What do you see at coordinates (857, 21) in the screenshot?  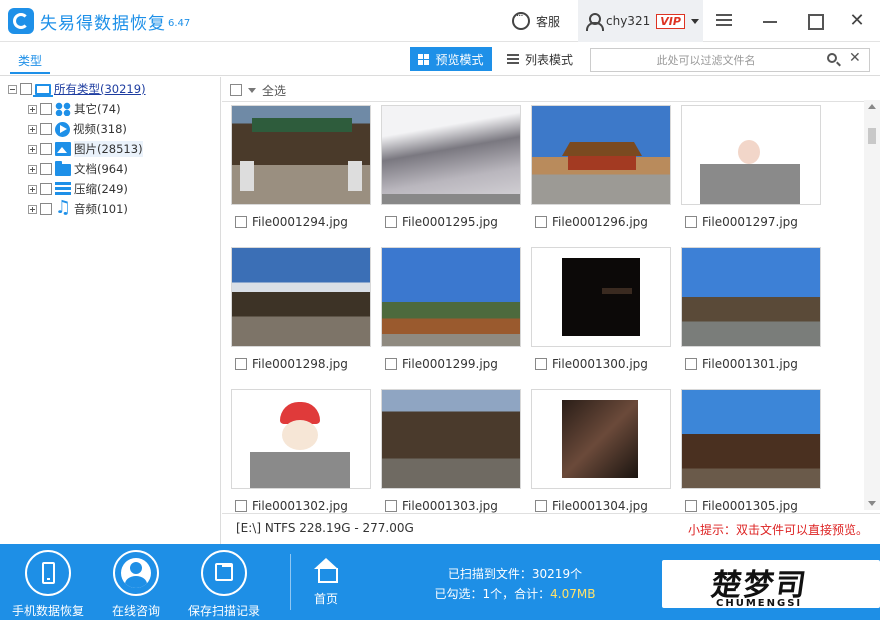 I see `close-button: ✕` at bounding box center [857, 21].